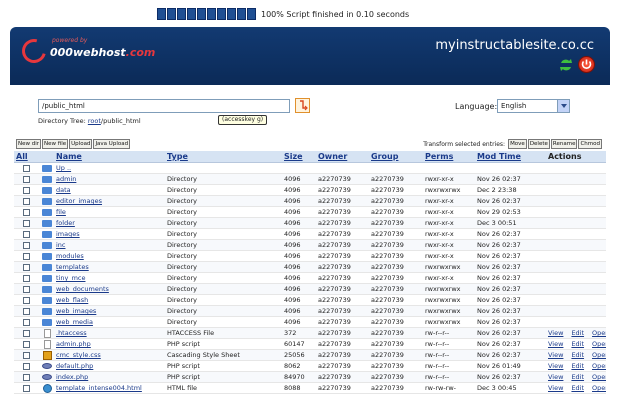  I want to click on file-name-link: default.php, so click(74, 366).